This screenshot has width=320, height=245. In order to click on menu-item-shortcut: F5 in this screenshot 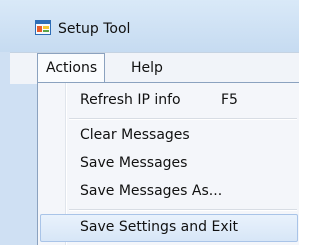, I will do `click(229, 100)`.